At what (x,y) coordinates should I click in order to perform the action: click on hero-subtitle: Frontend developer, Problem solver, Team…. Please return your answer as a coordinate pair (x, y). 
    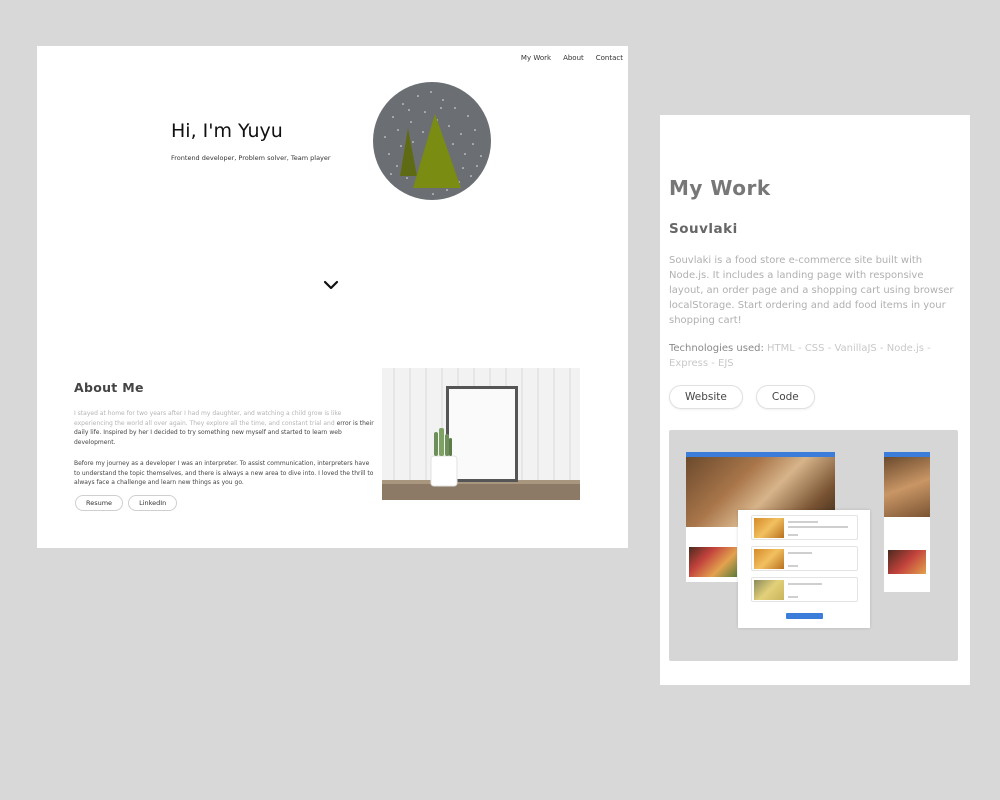
    Looking at the image, I should click on (251, 158).